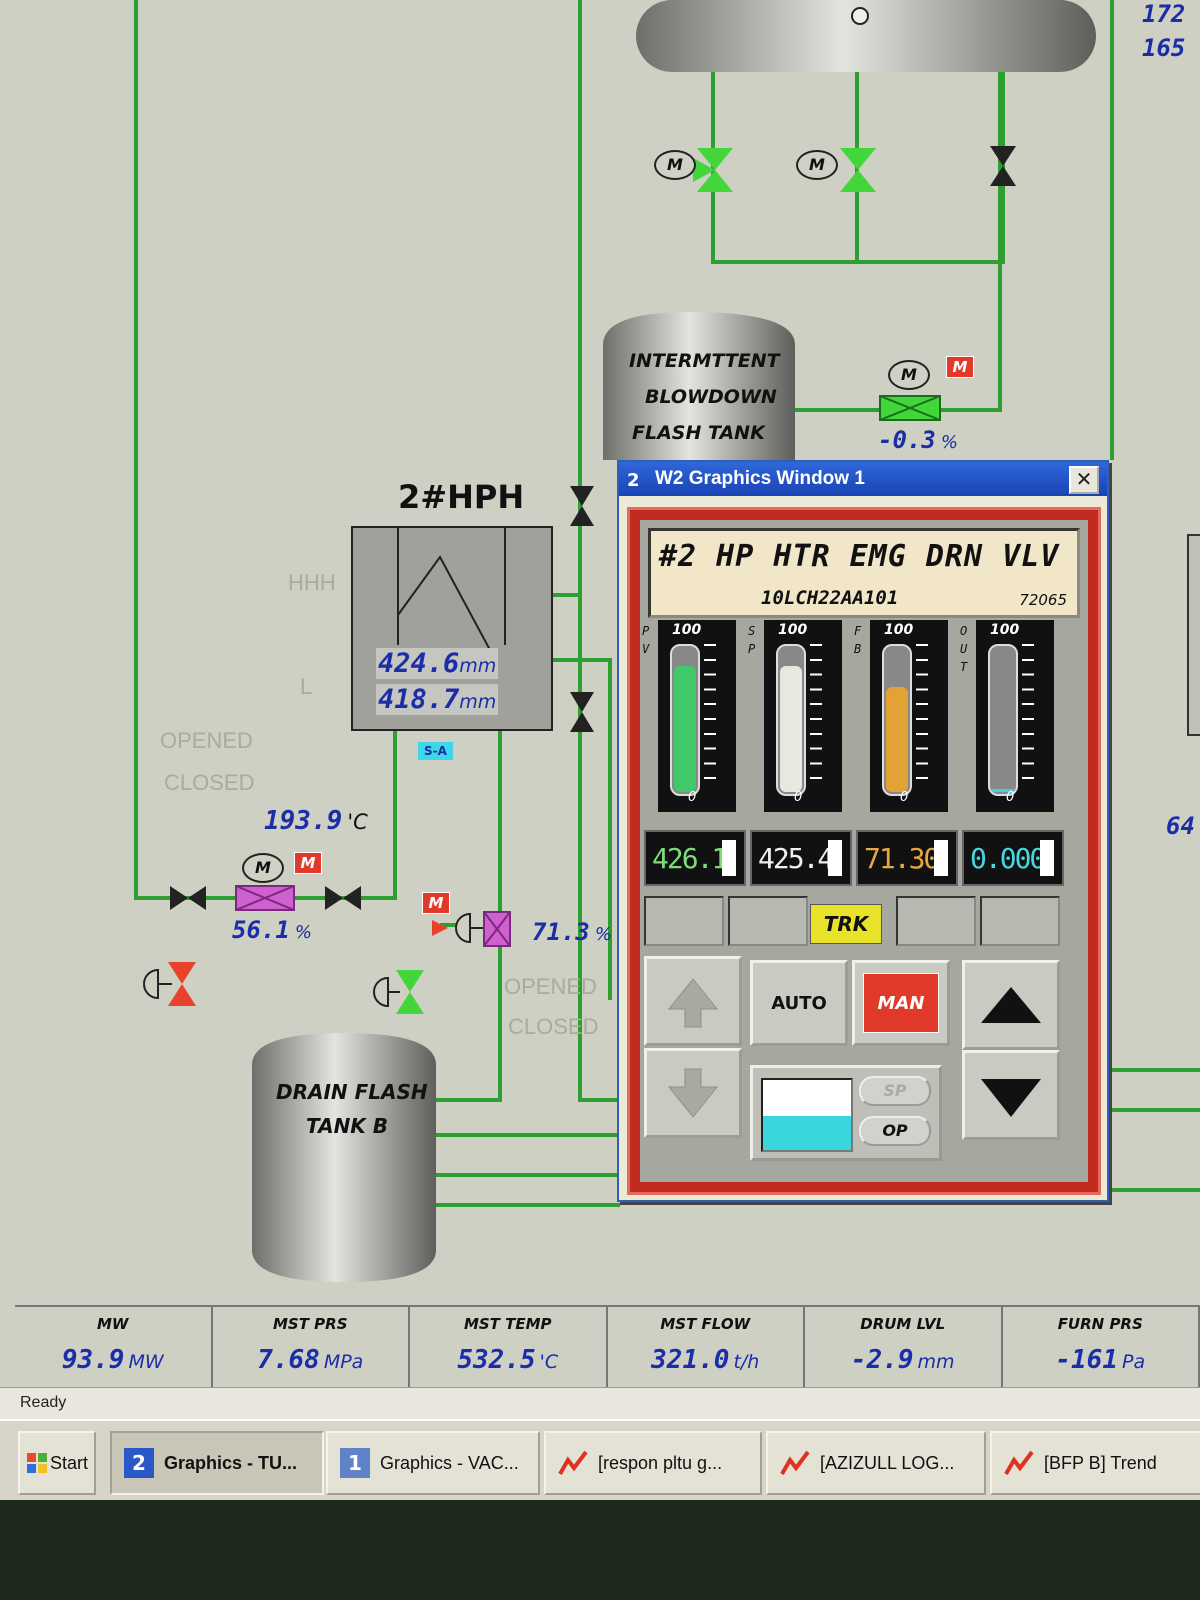  I want to click on entry-bar, so click(807, 1115).